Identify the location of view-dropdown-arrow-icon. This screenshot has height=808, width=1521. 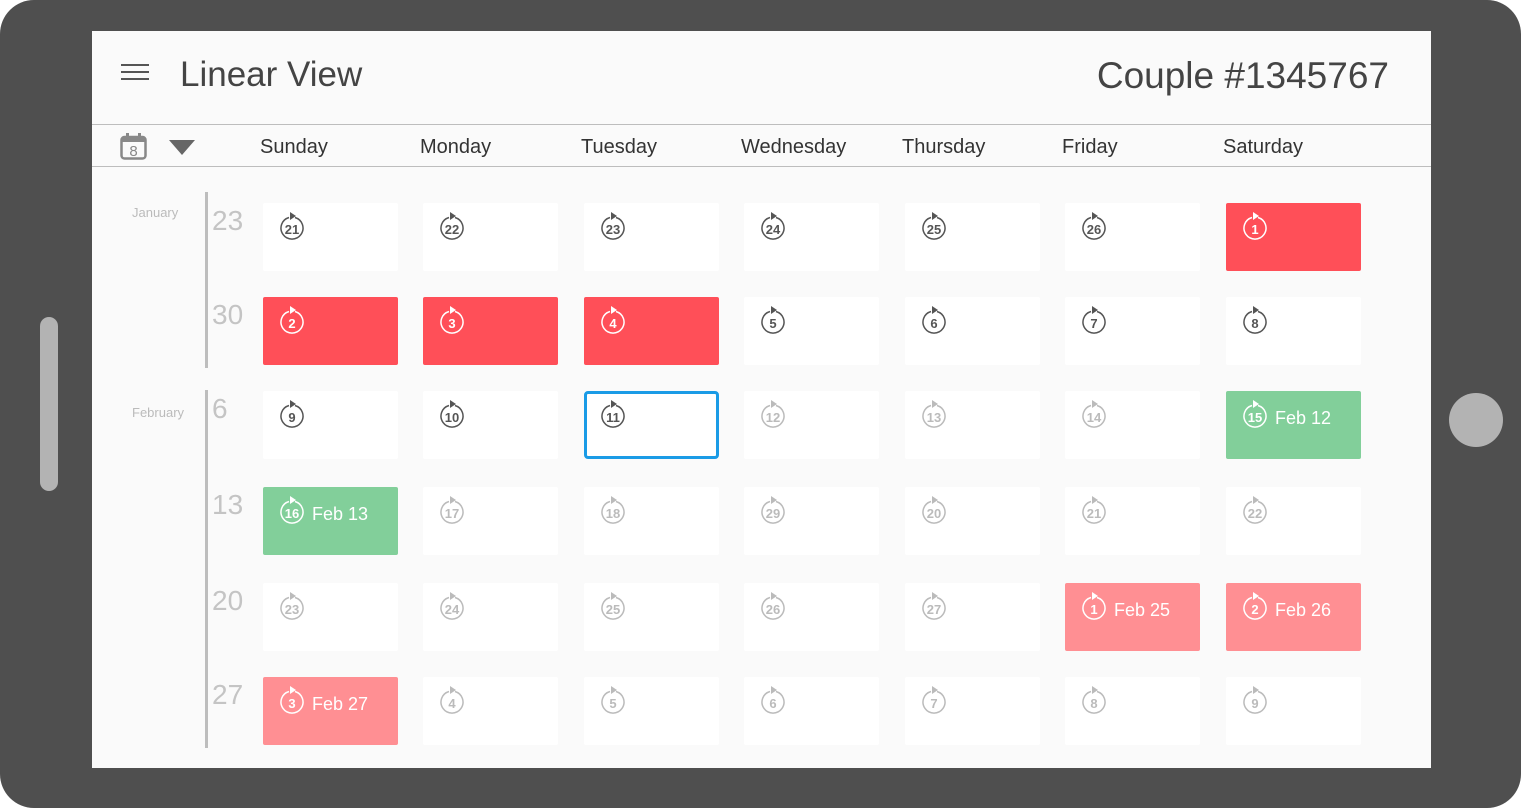
(182, 147).